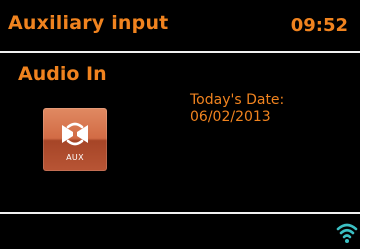 This screenshot has height=249, width=365. What do you see at coordinates (75, 134) in the screenshot?
I see `aux-input-icon` at bounding box center [75, 134].